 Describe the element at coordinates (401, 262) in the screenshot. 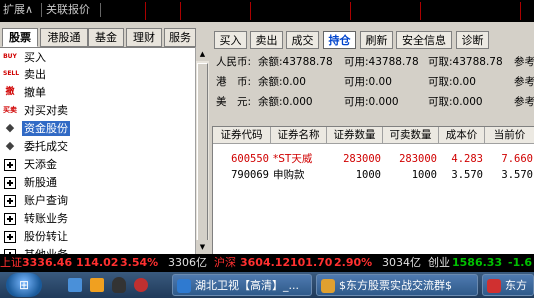

I see `hs-volume: 3034亿` at that location.